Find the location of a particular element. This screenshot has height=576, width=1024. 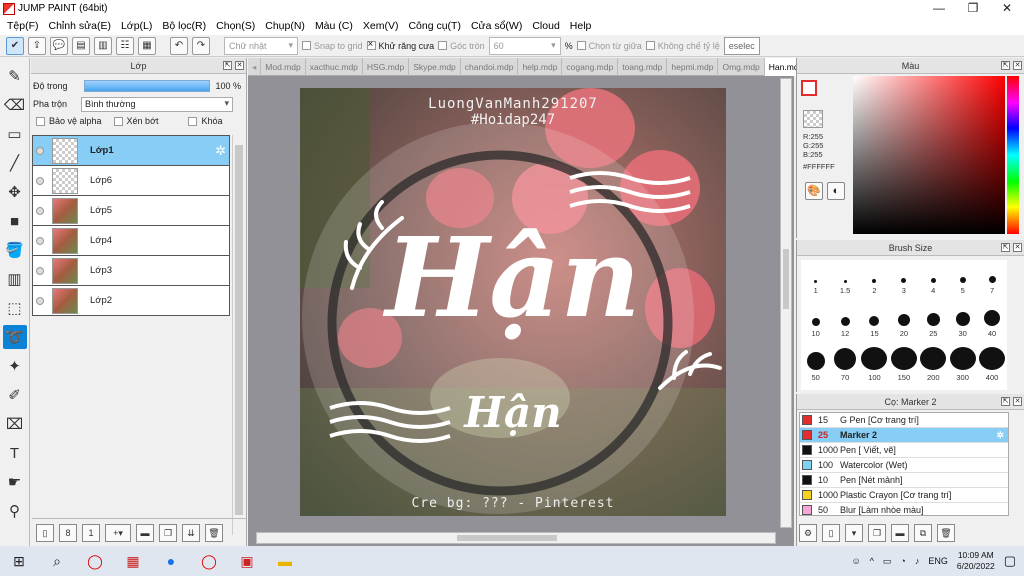

new-brush-icon: ▯ is located at coordinates (831, 533).